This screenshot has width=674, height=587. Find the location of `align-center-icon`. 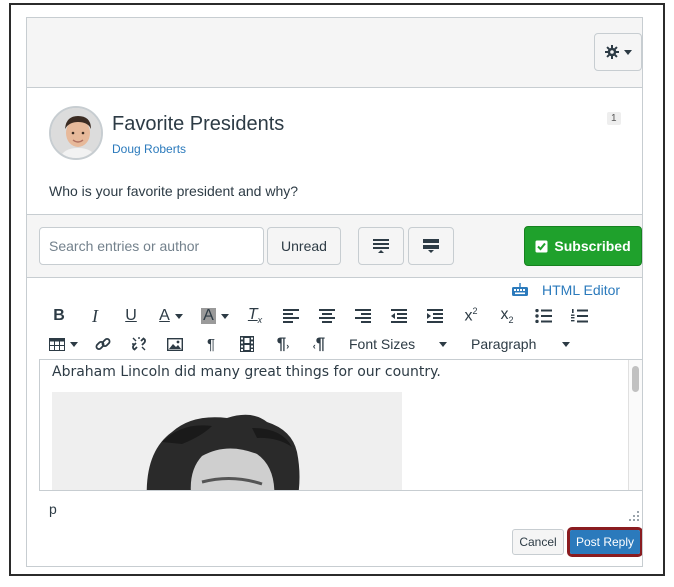

align-center-icon is located at coordinates (327, 316).